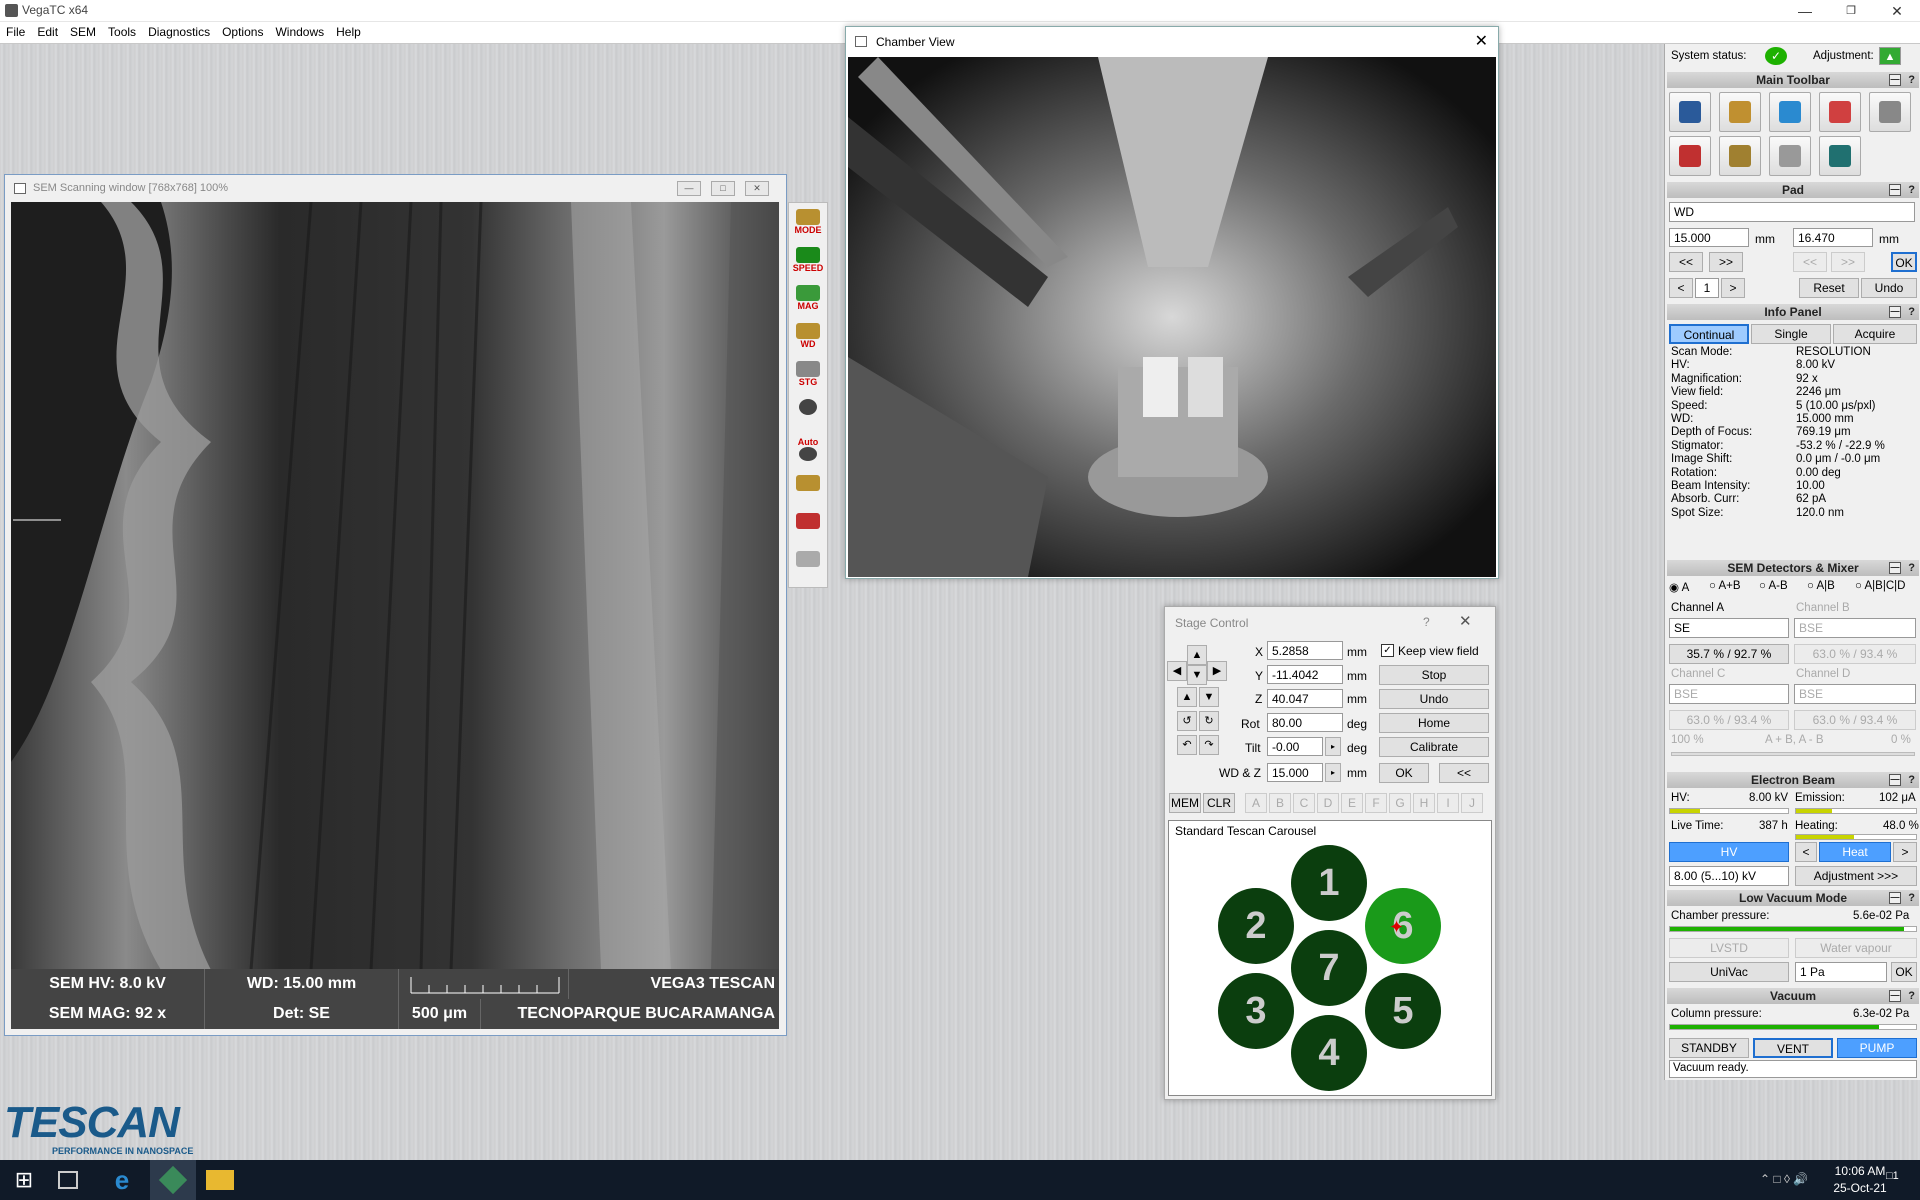 This screenshot has width=1920, height=1200. I want to click on hv-button: HV, so click(1729, 852).